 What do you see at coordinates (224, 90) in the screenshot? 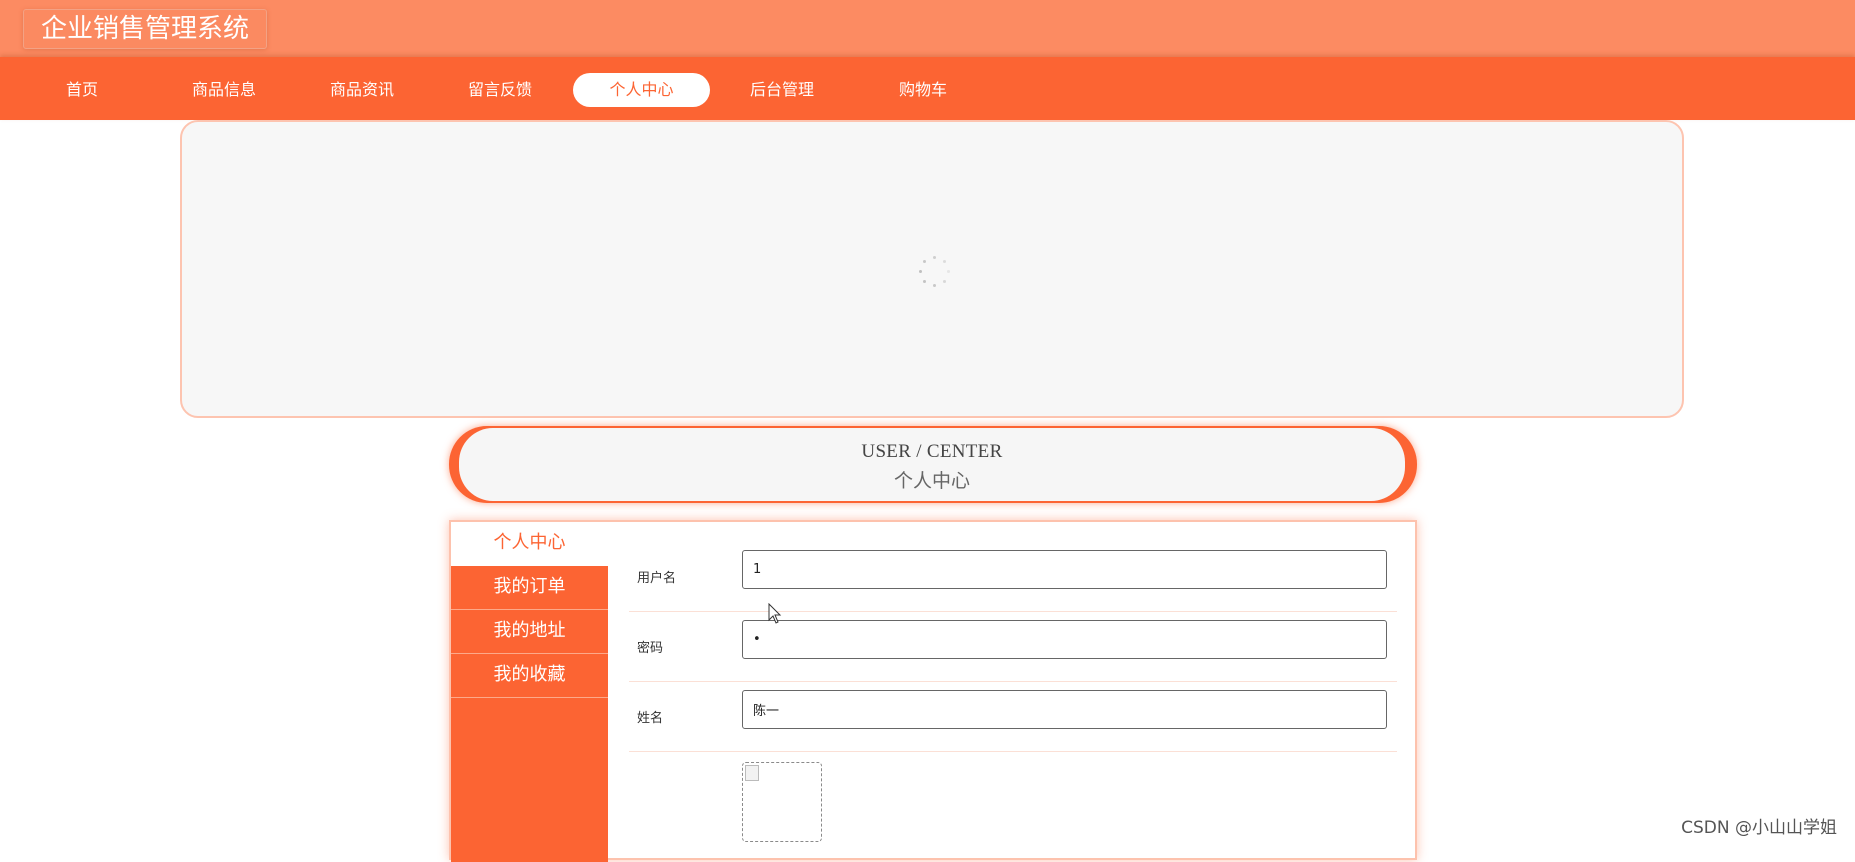
I see `nav-product-info: 商品信息` at bounding box center [224, 90].